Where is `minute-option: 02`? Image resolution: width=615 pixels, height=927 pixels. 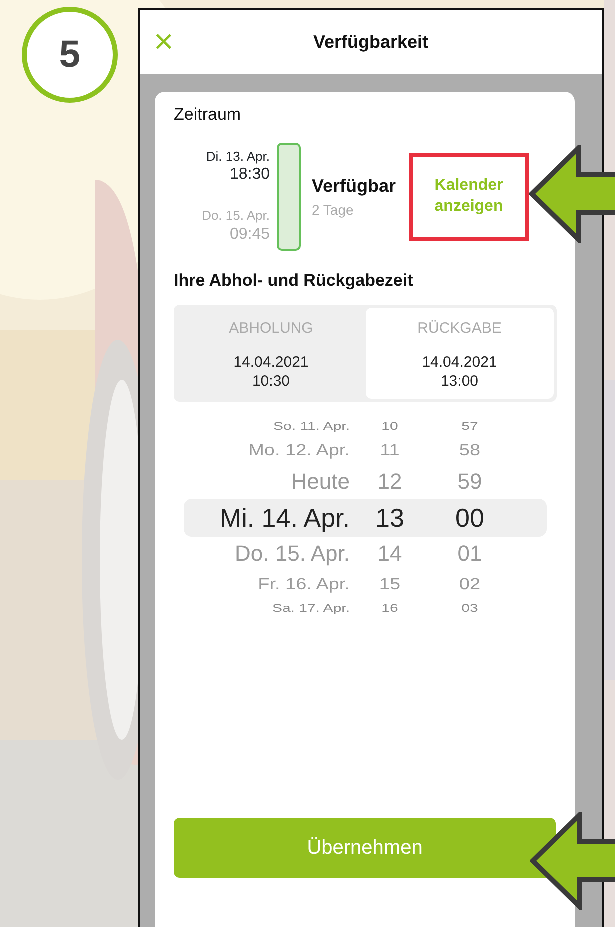
minute-option: 02 is located at coordinates (470, 585).